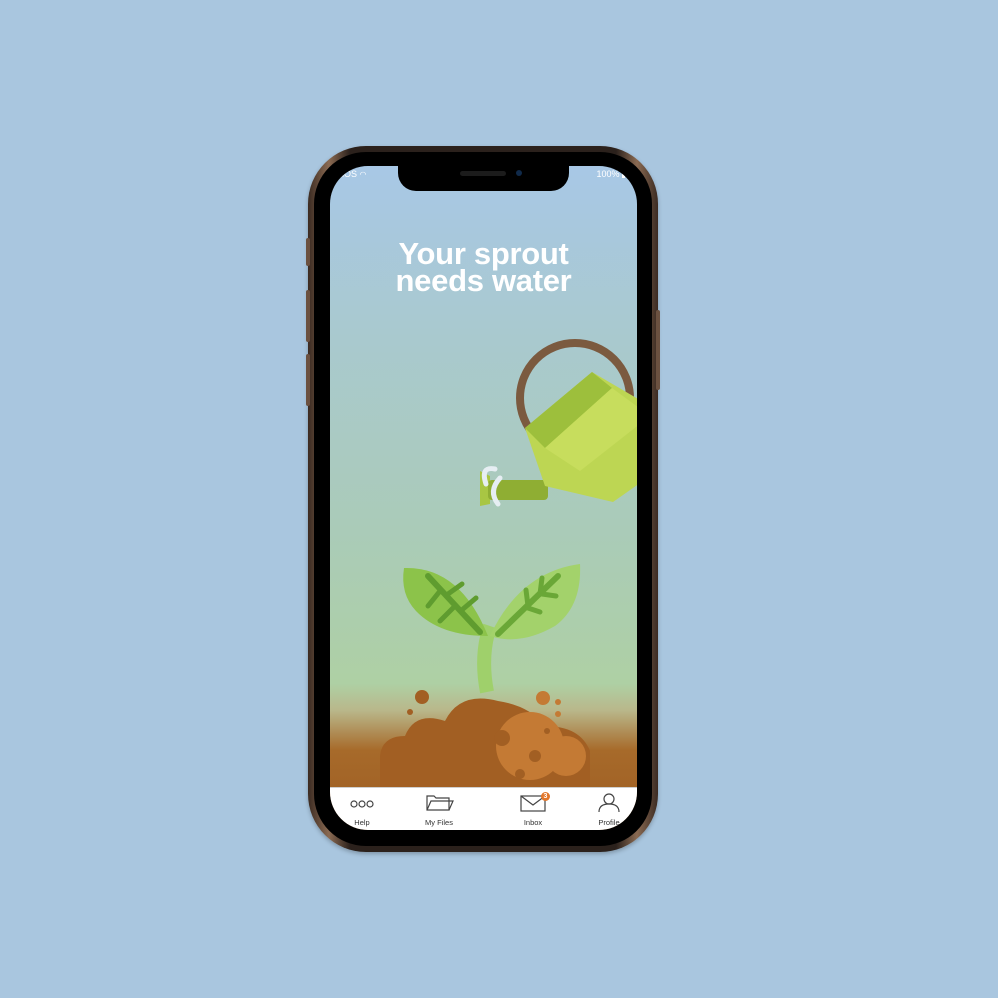  I want to click on folder-icon, so click(440, 803).